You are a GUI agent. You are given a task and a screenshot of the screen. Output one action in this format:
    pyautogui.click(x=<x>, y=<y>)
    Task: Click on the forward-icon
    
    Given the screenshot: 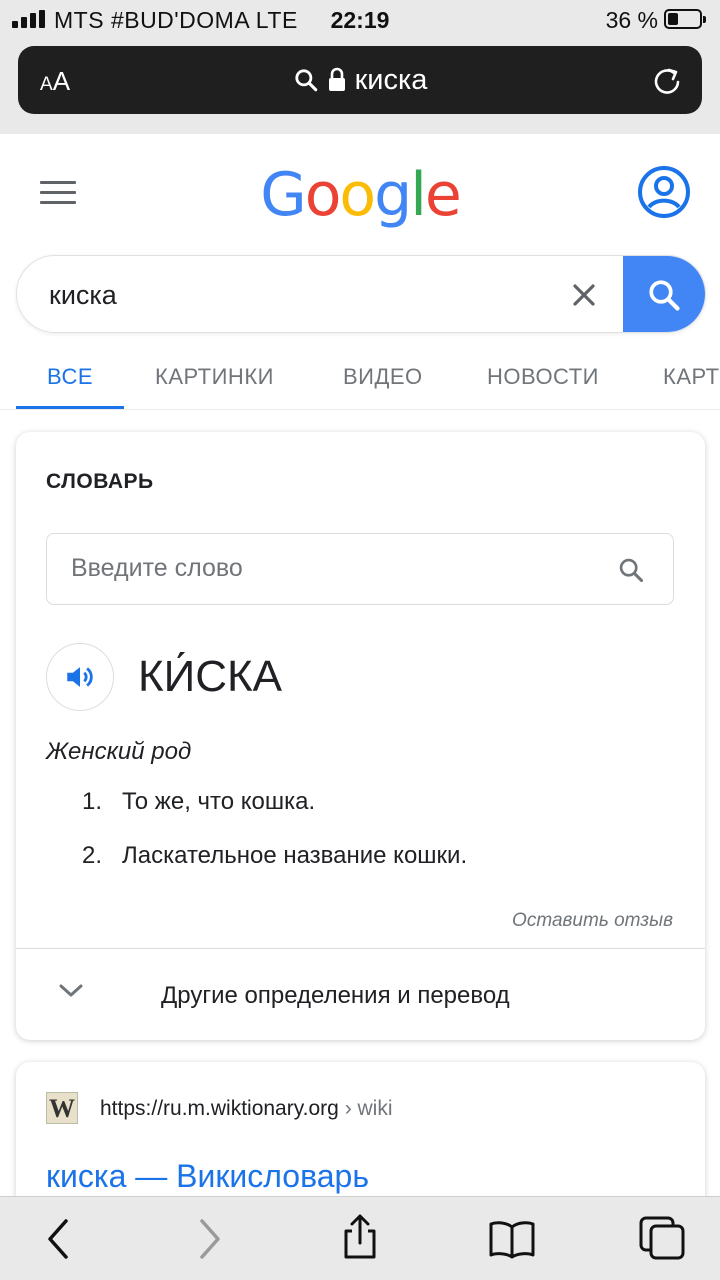 What is the action you would take?
    pyautogui.click(x=209, y=1239)
    